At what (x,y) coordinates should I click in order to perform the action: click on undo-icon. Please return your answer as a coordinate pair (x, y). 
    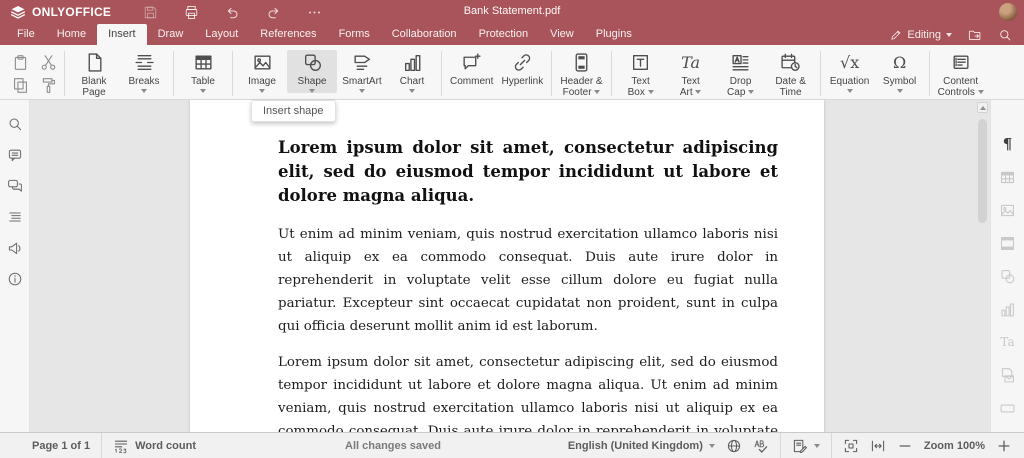
    Looking at the image, I should click on (232, 12).